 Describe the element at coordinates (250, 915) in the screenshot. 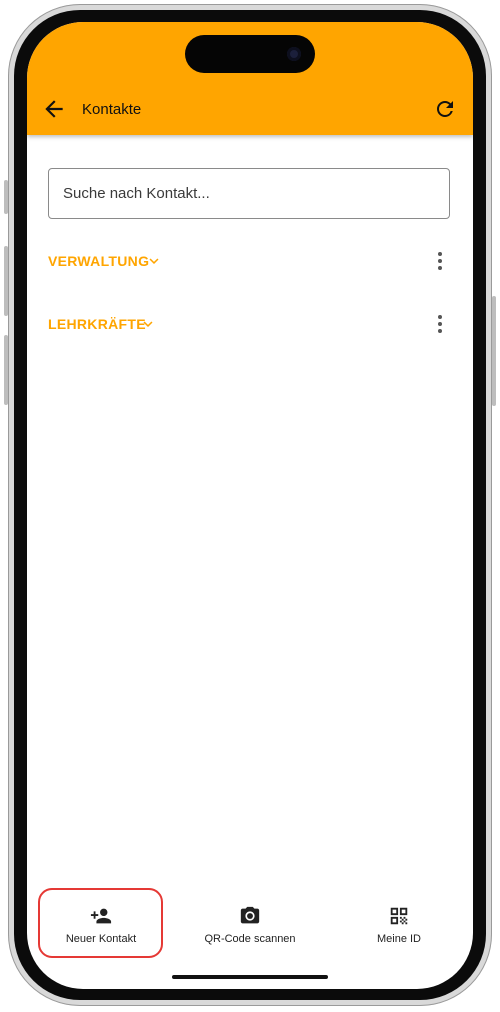

I see `camera-icon` at that location.